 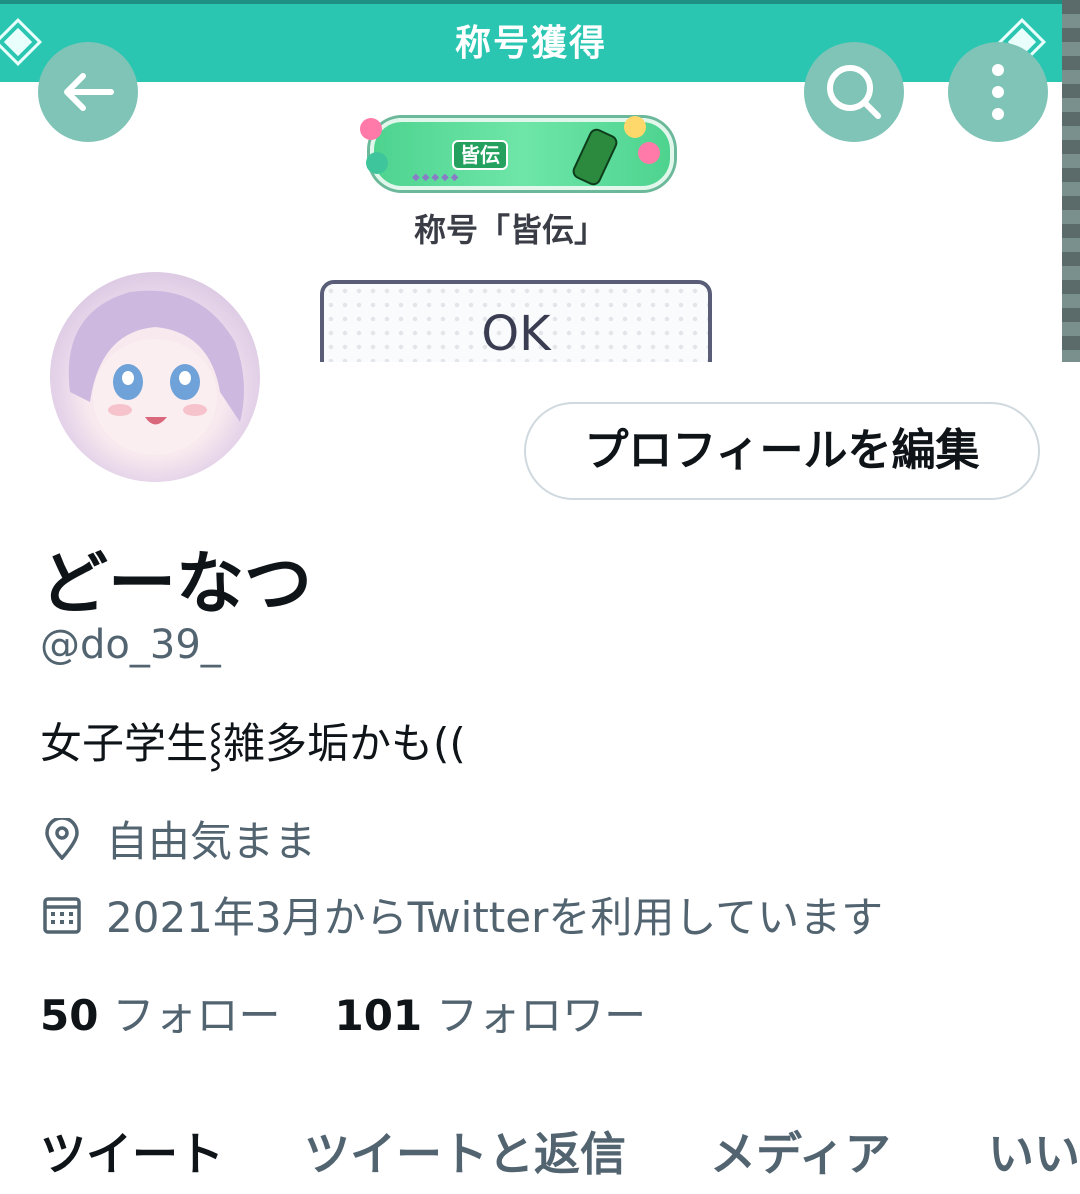 I want to click on search-button, so click(x=854, y=92).